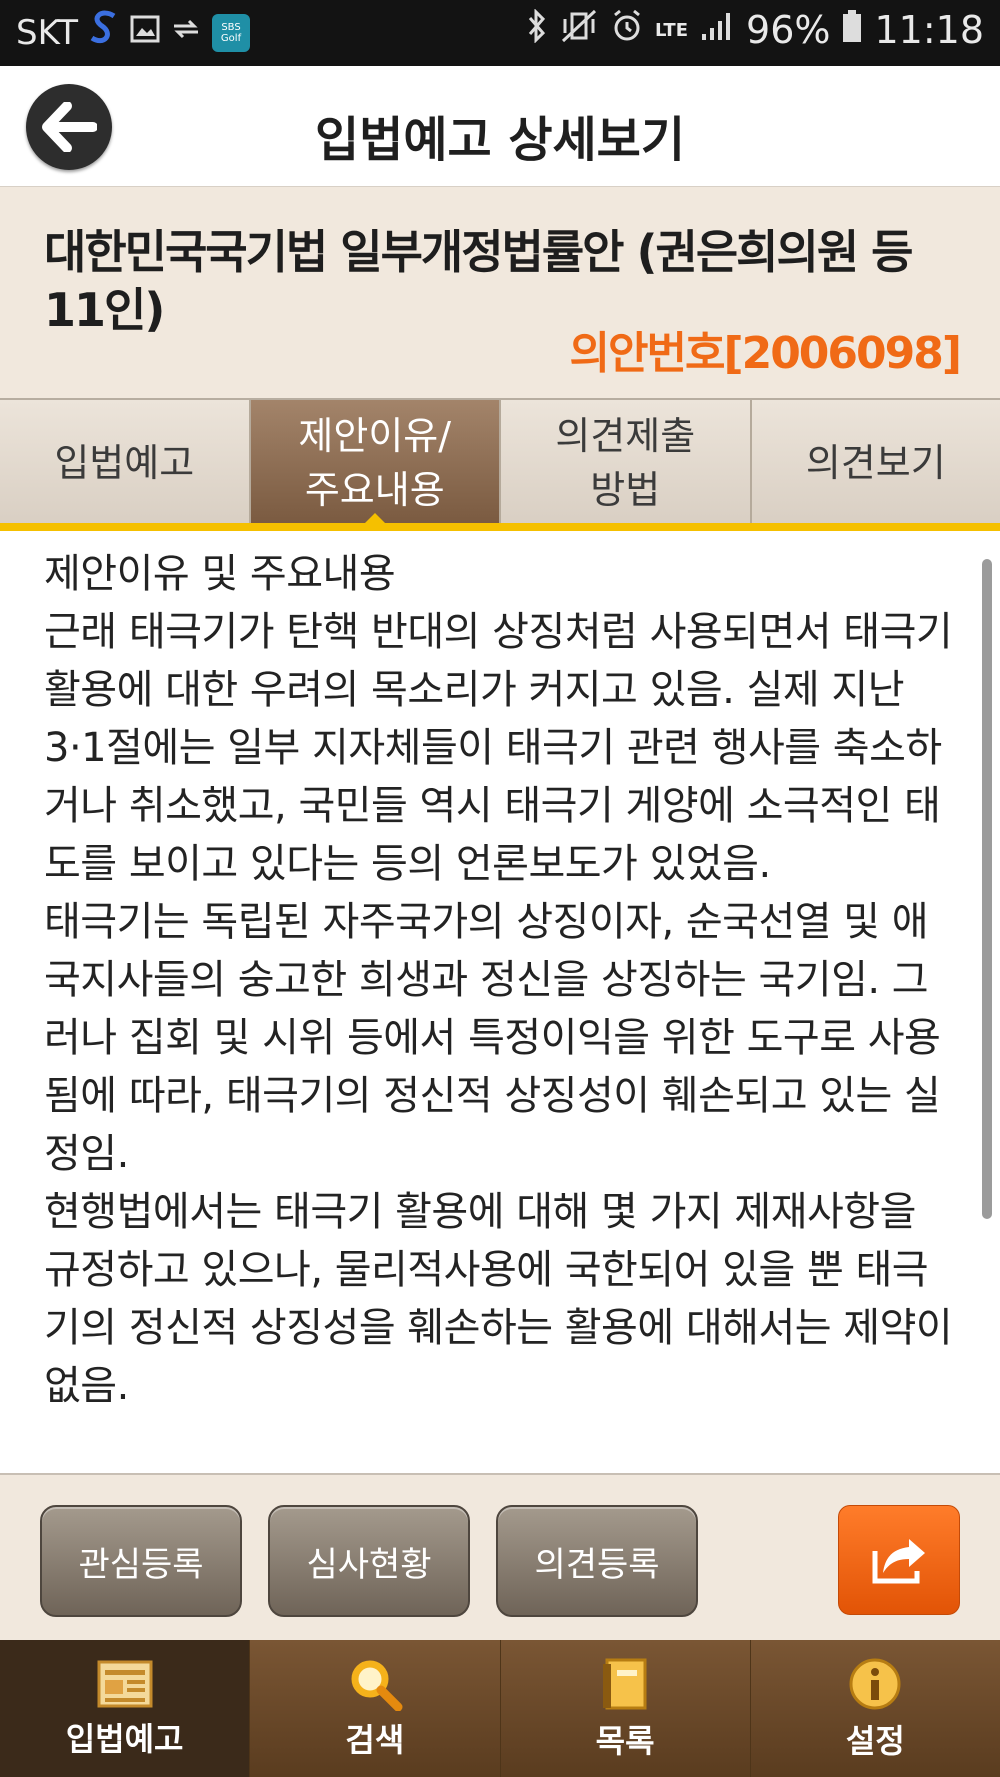 The height and width of the screenshot is (1777, 1000). What do you see at coordinates (104, 32) in the screenshot?
I see `carrier-logo-icon` at bounding box center [104, 32].